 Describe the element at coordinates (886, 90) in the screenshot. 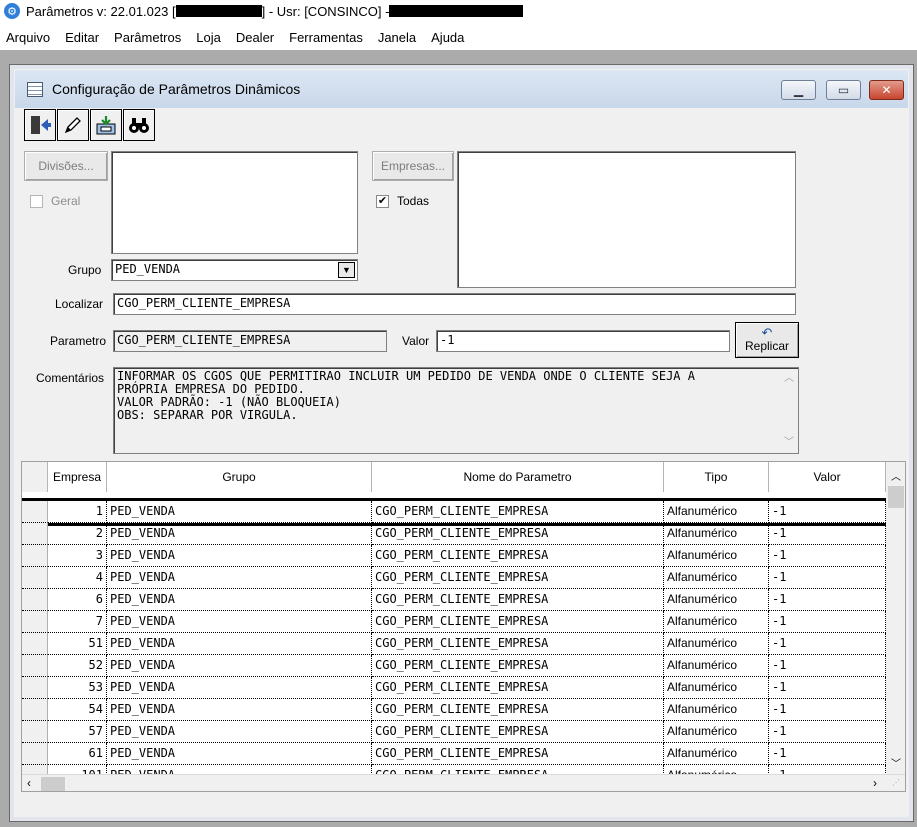

I see `close-button: ✕` at that location.